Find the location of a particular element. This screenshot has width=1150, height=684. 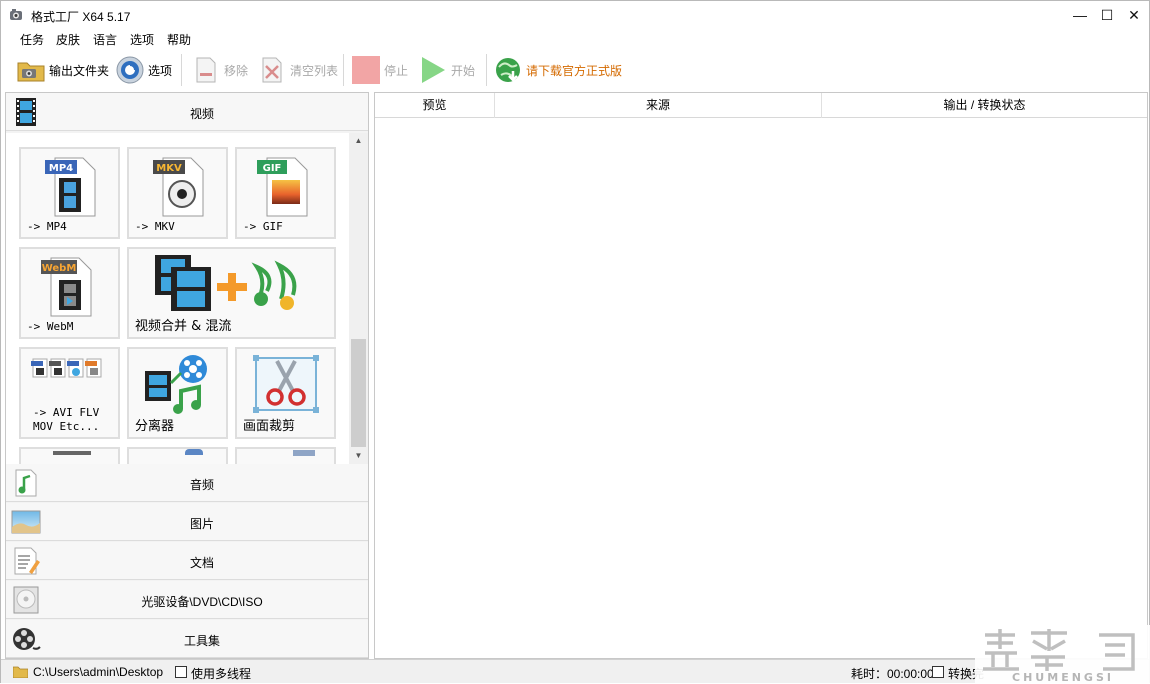

category-disc: 光驱设备\DVD\CD\ISO is located at coordinates (187, 600).